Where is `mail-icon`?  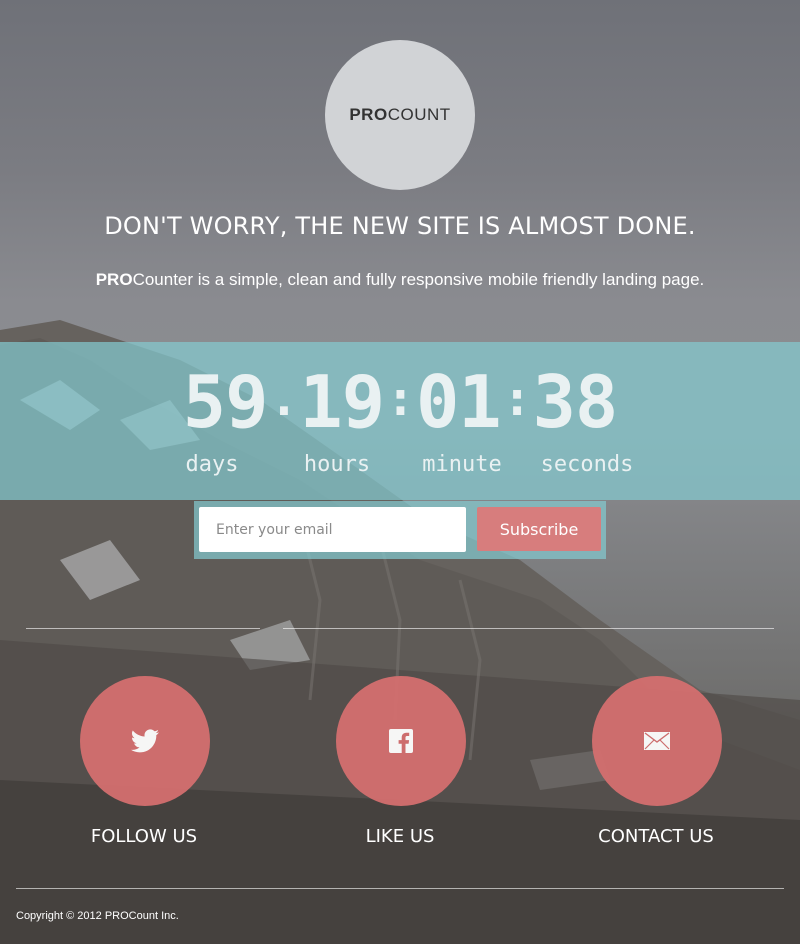
mail-icon is located at coordinates (657, 741).